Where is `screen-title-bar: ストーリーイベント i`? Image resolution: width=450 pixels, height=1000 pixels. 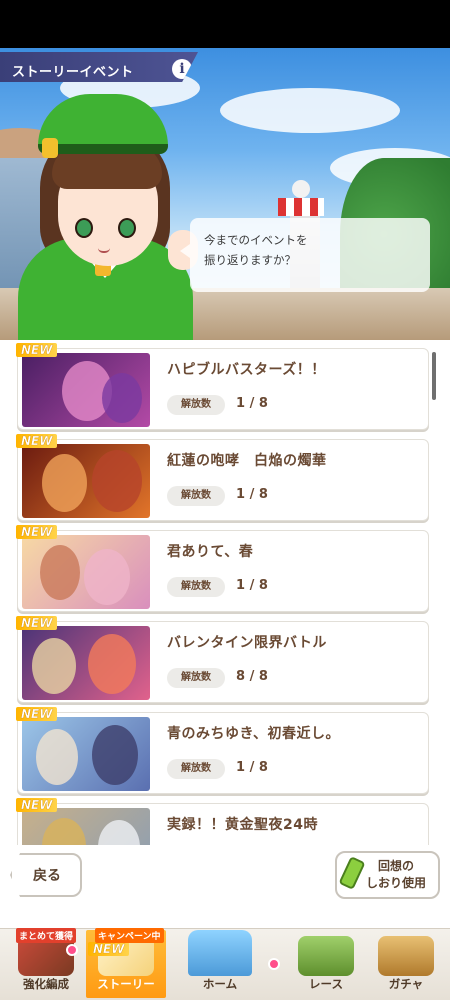
screen-title-bar: ストーリーイベント i is located at coordinates (99, 67).